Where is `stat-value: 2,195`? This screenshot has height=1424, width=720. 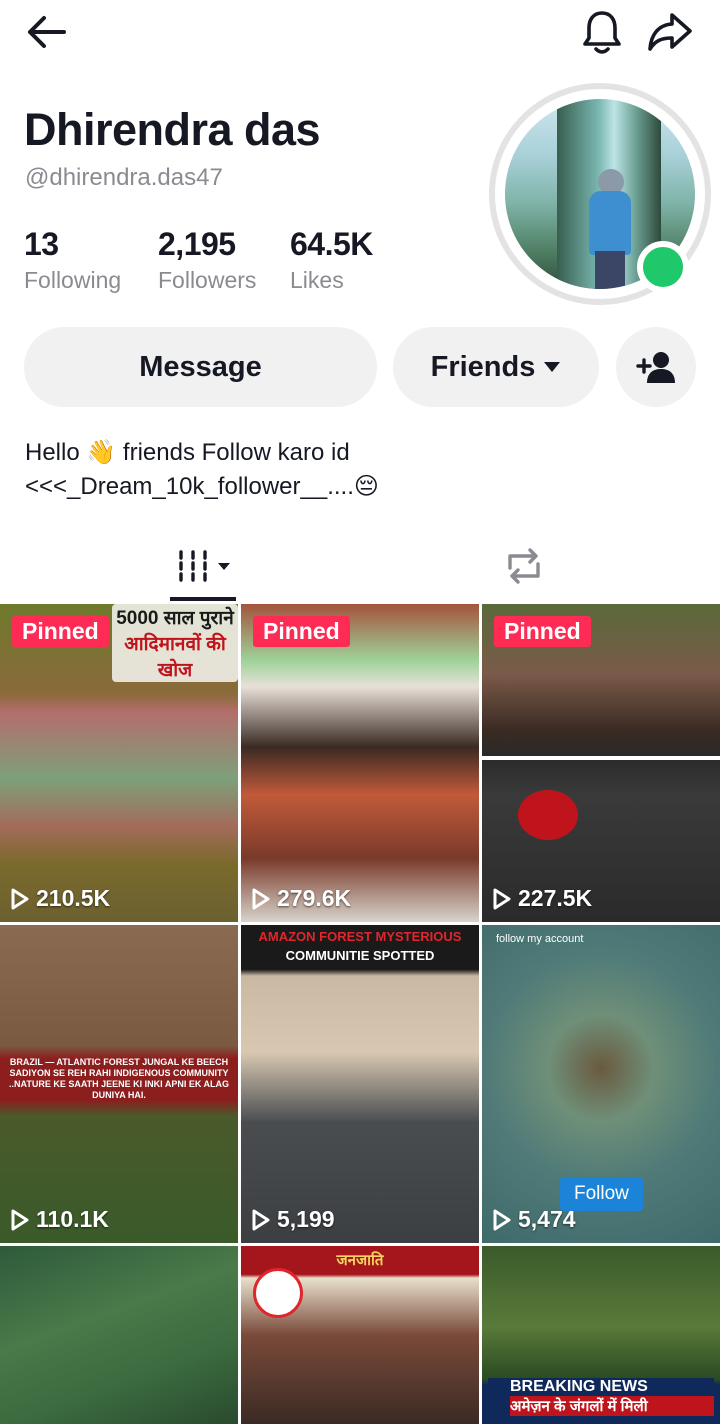 stat-value: 2,195 is located at coordinates (197, 244).